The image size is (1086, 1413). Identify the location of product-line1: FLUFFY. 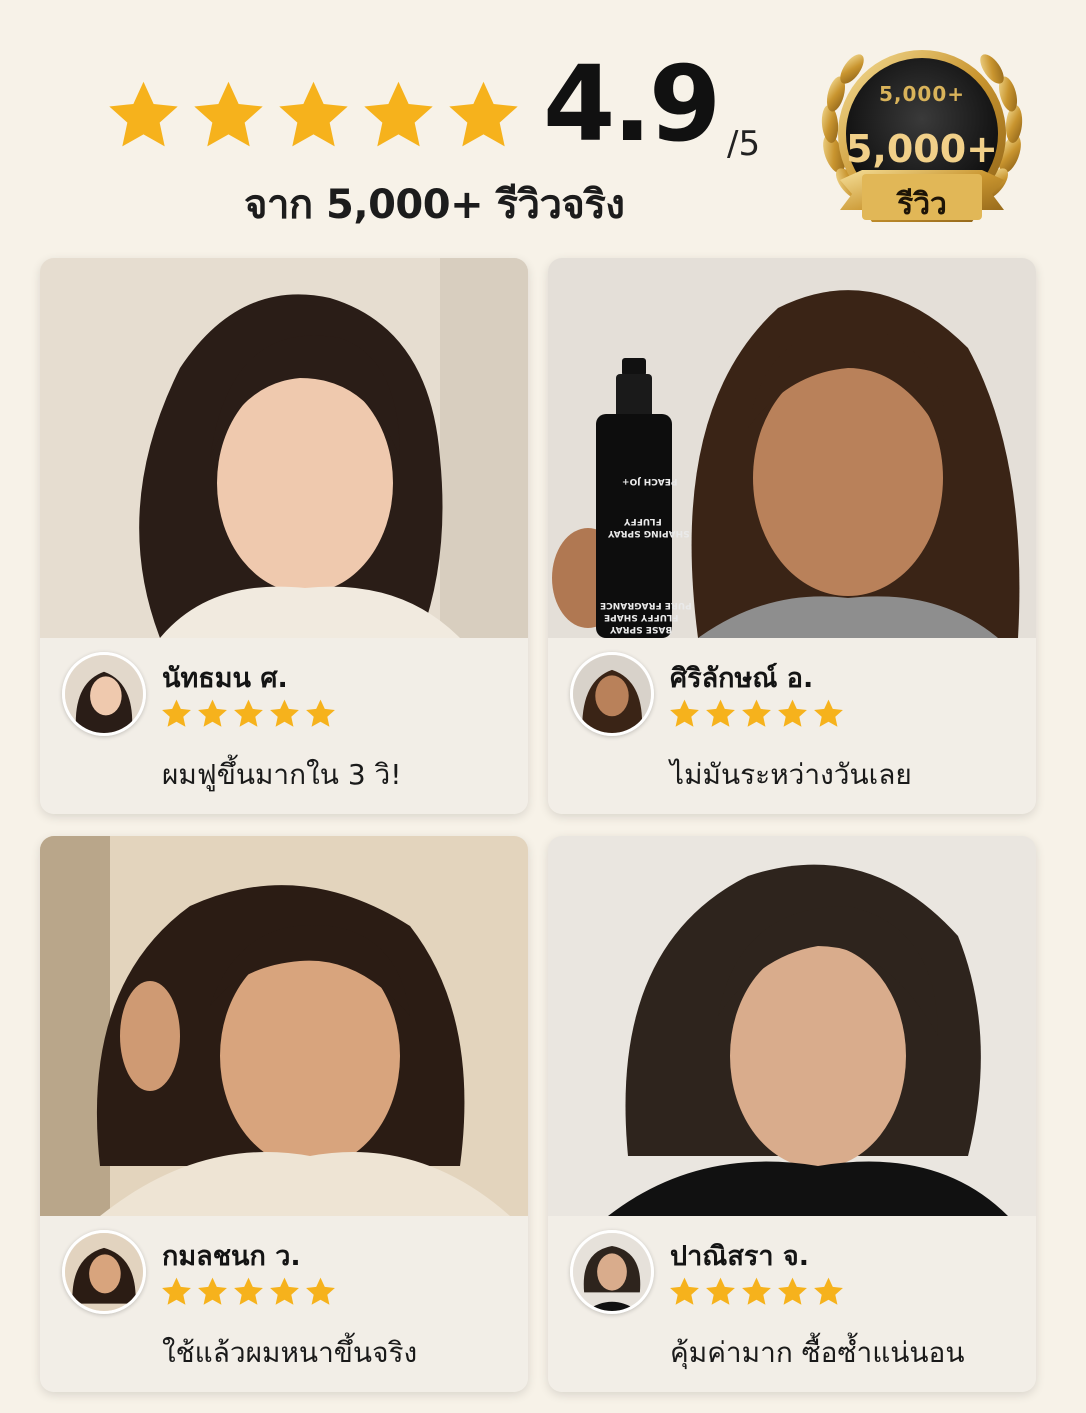
(643, 521).